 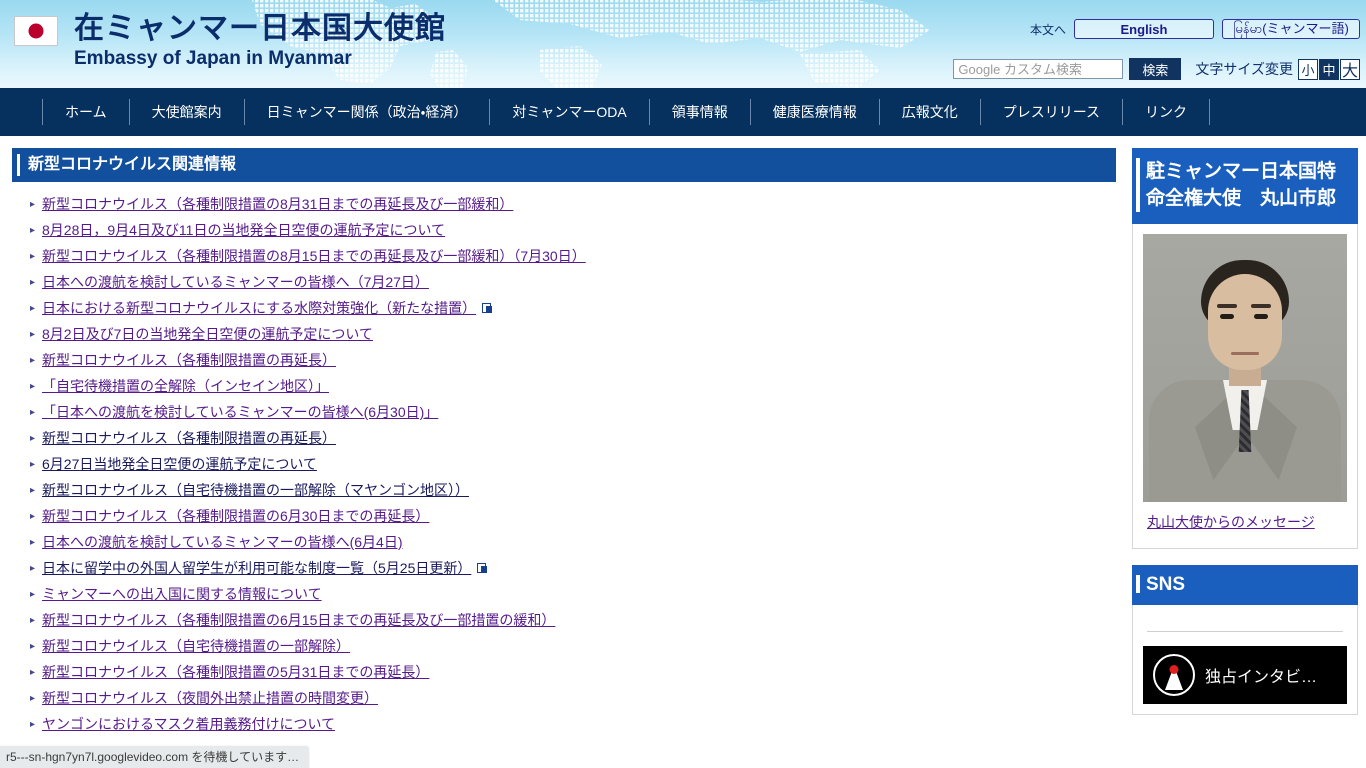 What do you see at coordinates (1245, 368) in the screenshot?
I see `ambassador-photo` at bounding box center [1245, 368].